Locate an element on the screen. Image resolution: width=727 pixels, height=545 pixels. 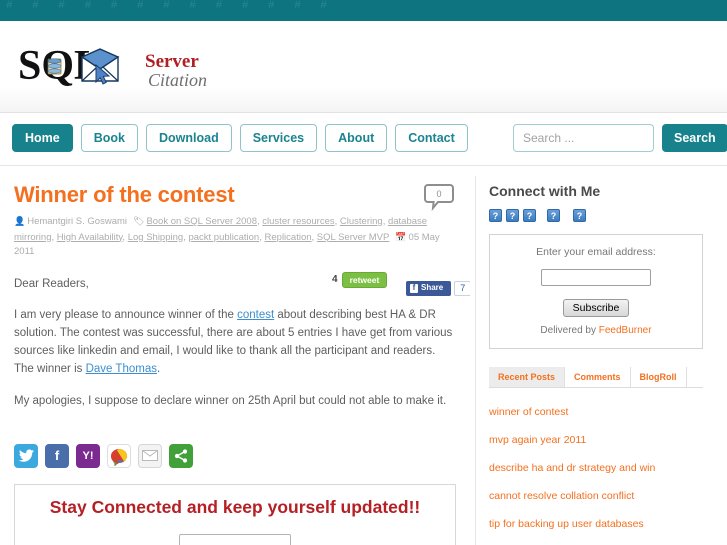
feedburner-brand: FeedBurner is located at coordinates (625, 330).